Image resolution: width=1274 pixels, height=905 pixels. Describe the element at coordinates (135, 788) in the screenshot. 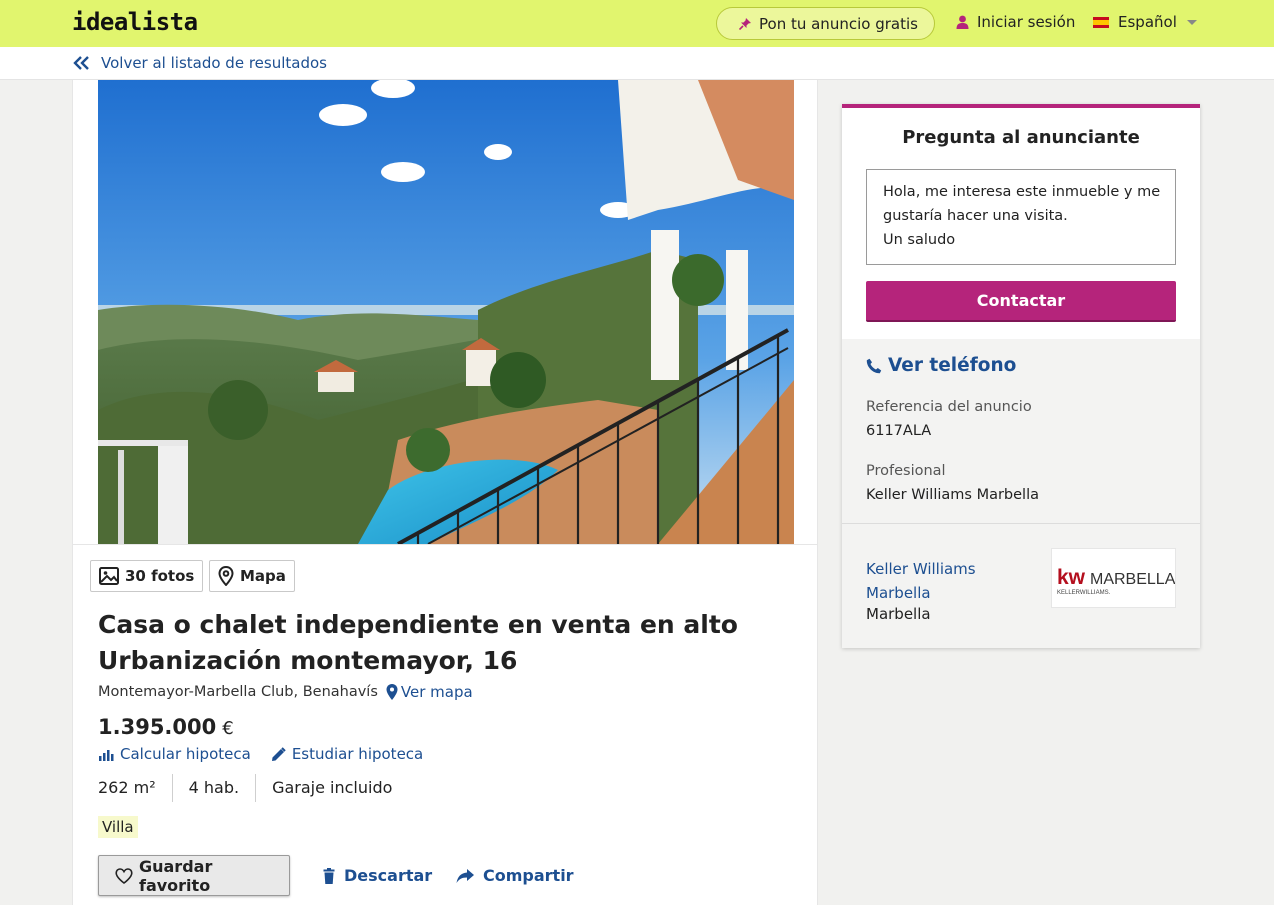

I see `feature-area: 262 m²` at that location.